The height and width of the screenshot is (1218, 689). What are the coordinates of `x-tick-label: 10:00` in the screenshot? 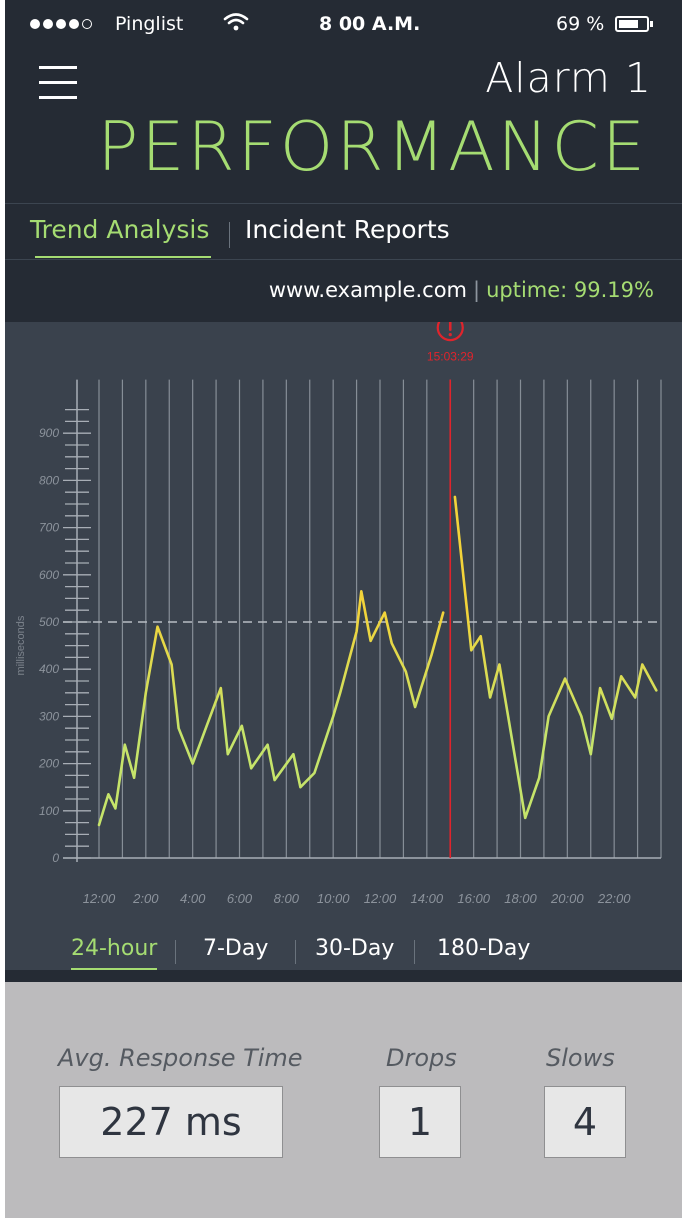 It's located at (333, 898).